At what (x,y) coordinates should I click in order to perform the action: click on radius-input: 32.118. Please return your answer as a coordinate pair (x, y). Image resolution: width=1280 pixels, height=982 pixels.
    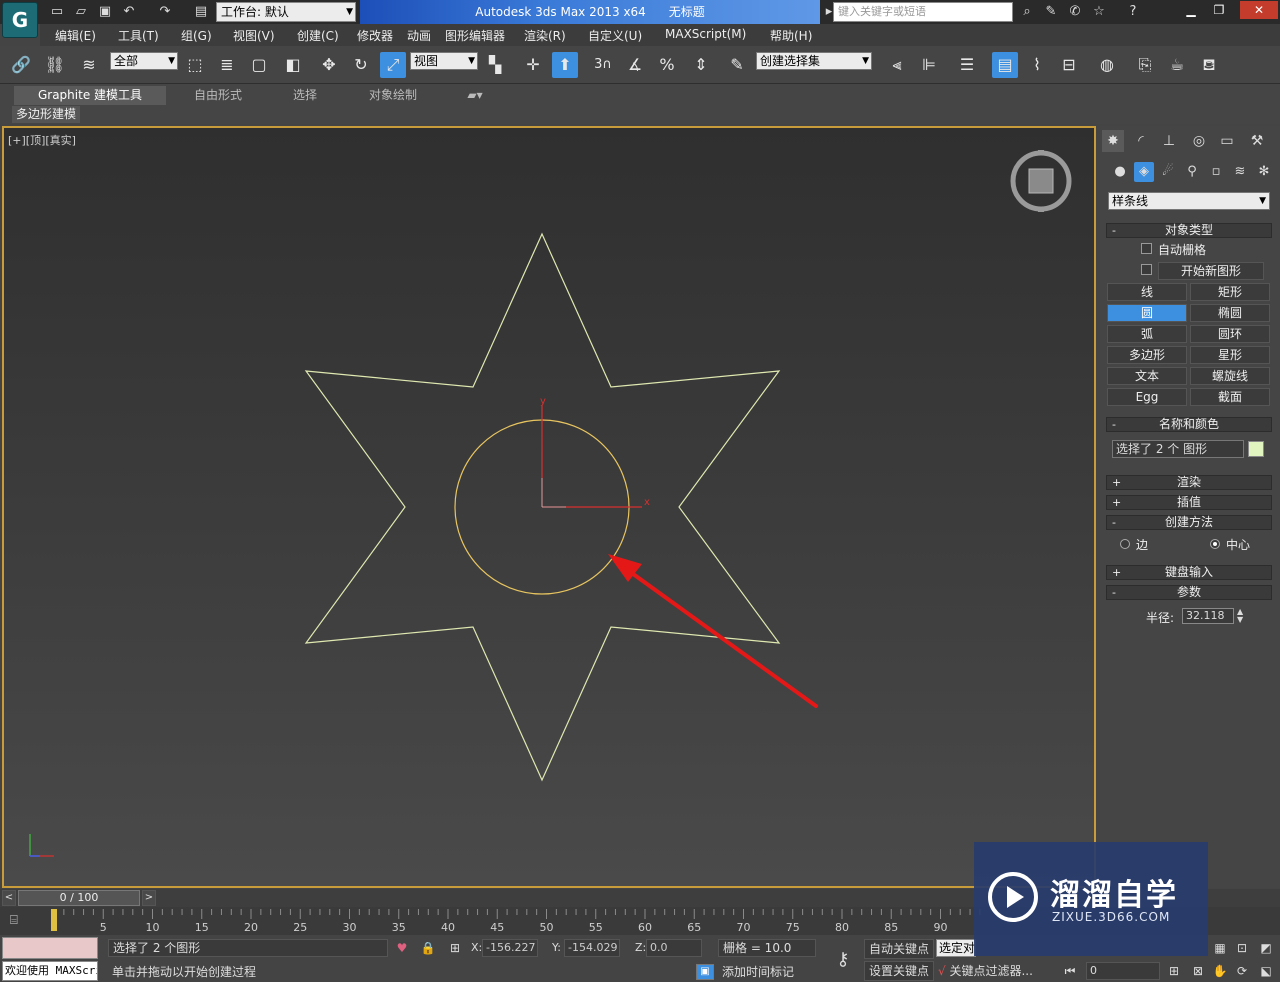
    Looking at the image, I should click on (1208, 616).